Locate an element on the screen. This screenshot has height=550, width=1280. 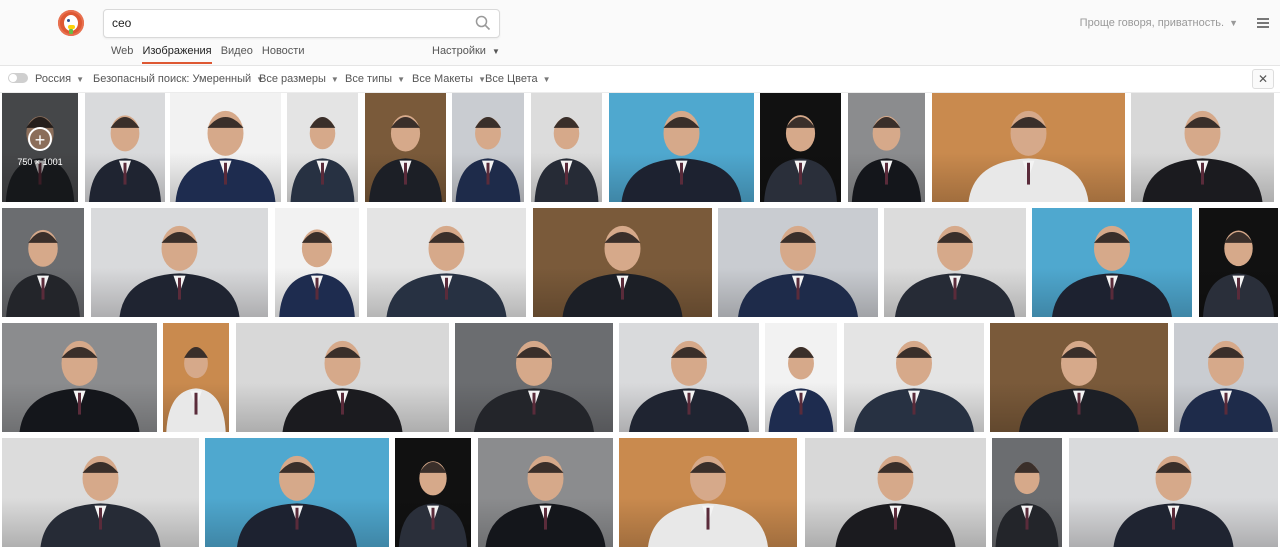
tab-video: Видео is located at coordinates (237, 53).